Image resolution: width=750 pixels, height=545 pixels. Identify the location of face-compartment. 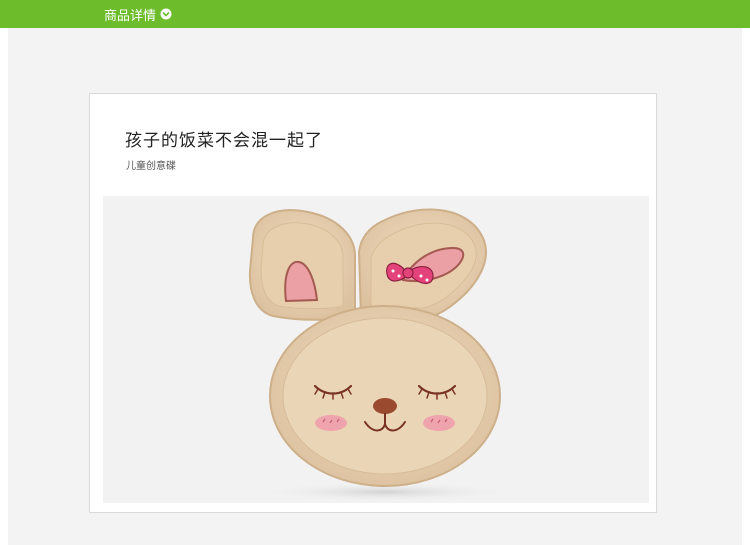
(385, 396).